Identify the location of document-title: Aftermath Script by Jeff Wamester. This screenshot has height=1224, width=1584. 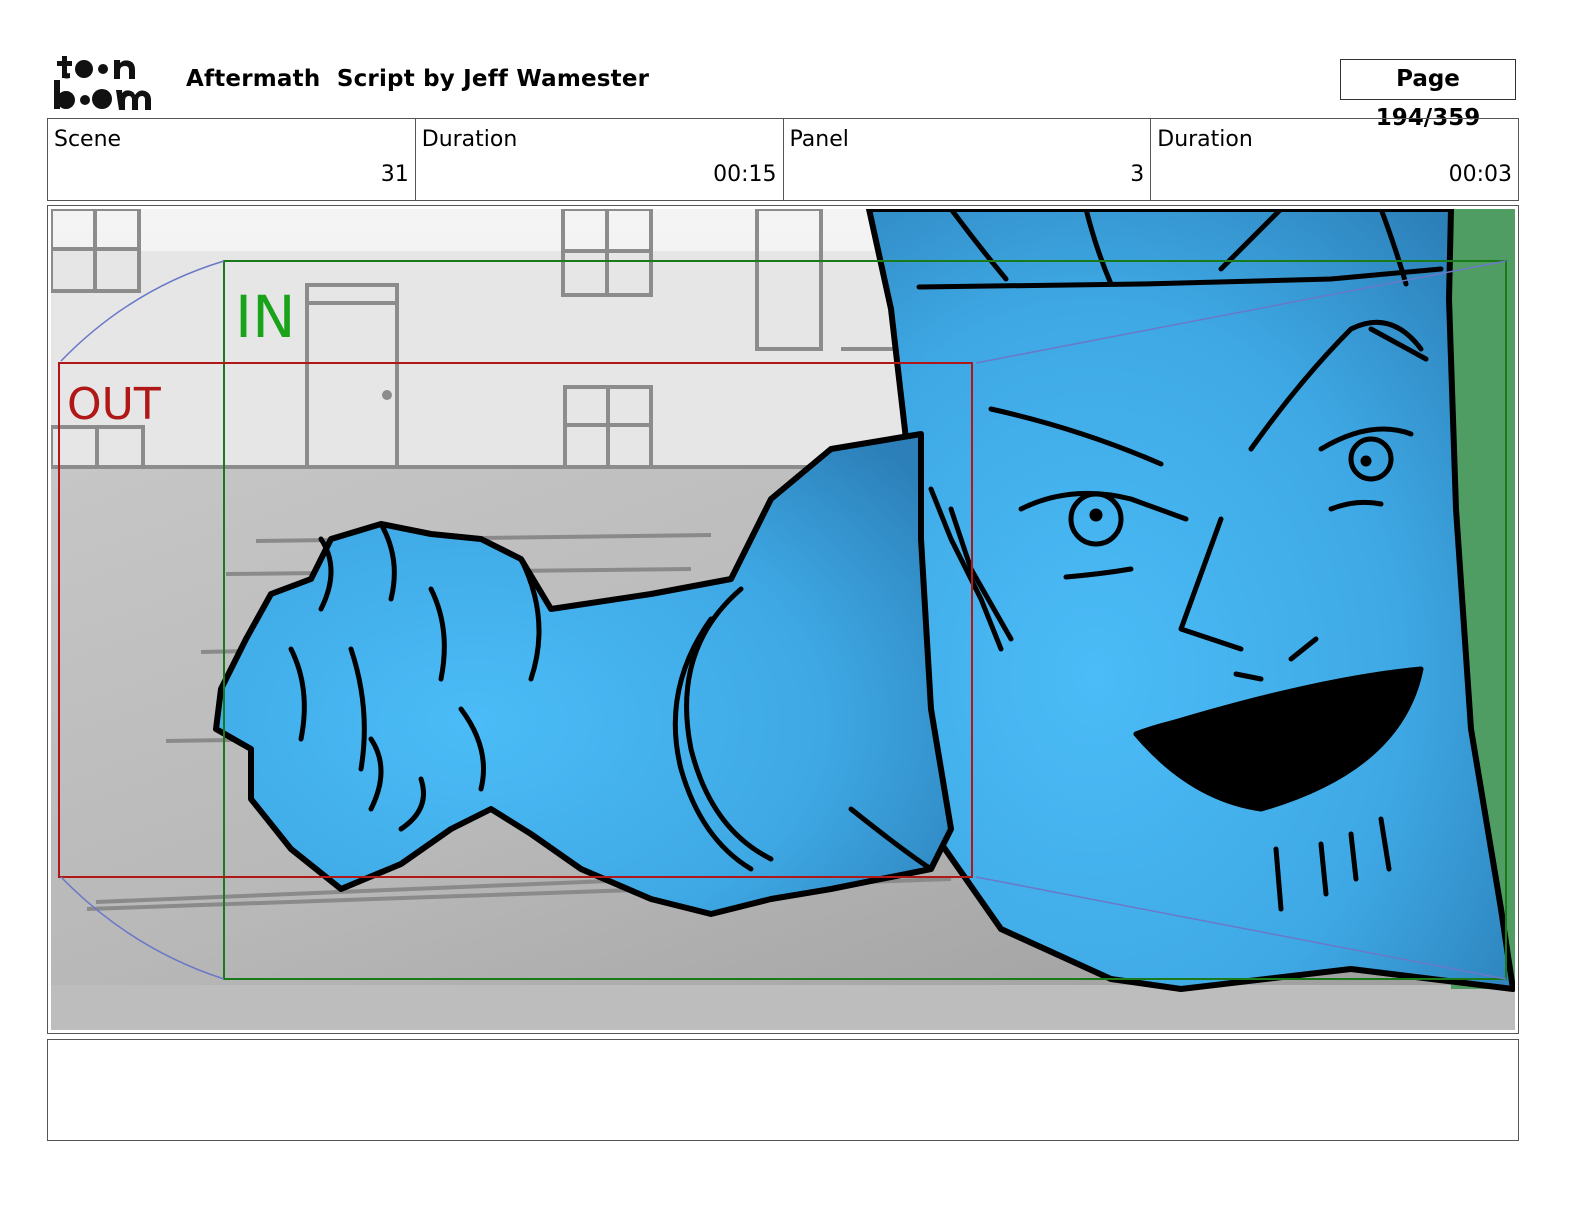
(418, 79).